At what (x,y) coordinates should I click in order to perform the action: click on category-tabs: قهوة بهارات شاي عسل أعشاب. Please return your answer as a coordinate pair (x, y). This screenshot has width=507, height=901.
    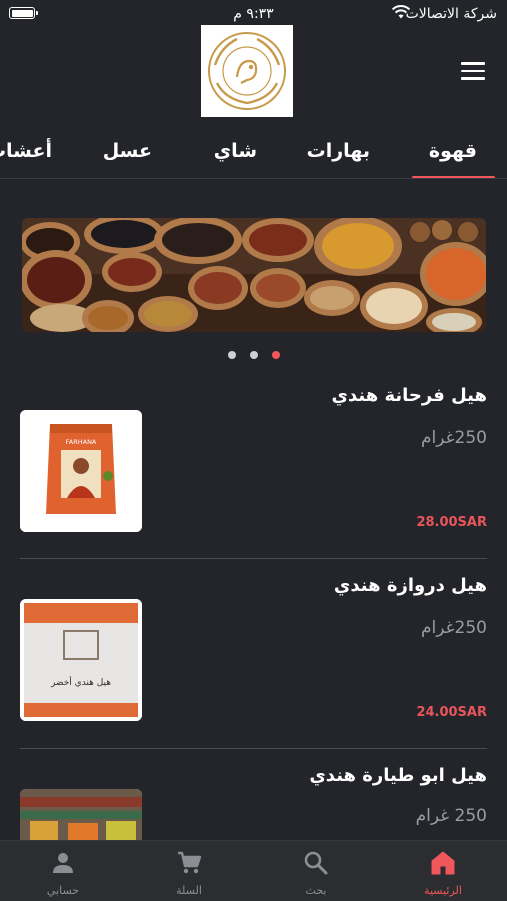
    Looking at the image, I should click on (253, 154).